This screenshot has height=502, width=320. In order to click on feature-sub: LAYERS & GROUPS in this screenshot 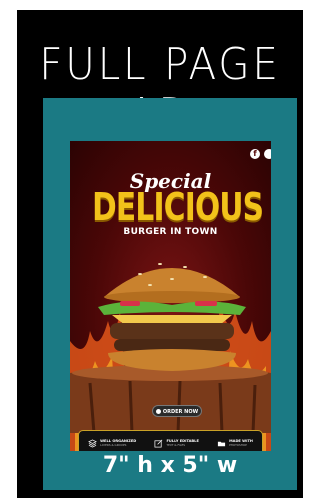, I will do `click(113, 444)`.